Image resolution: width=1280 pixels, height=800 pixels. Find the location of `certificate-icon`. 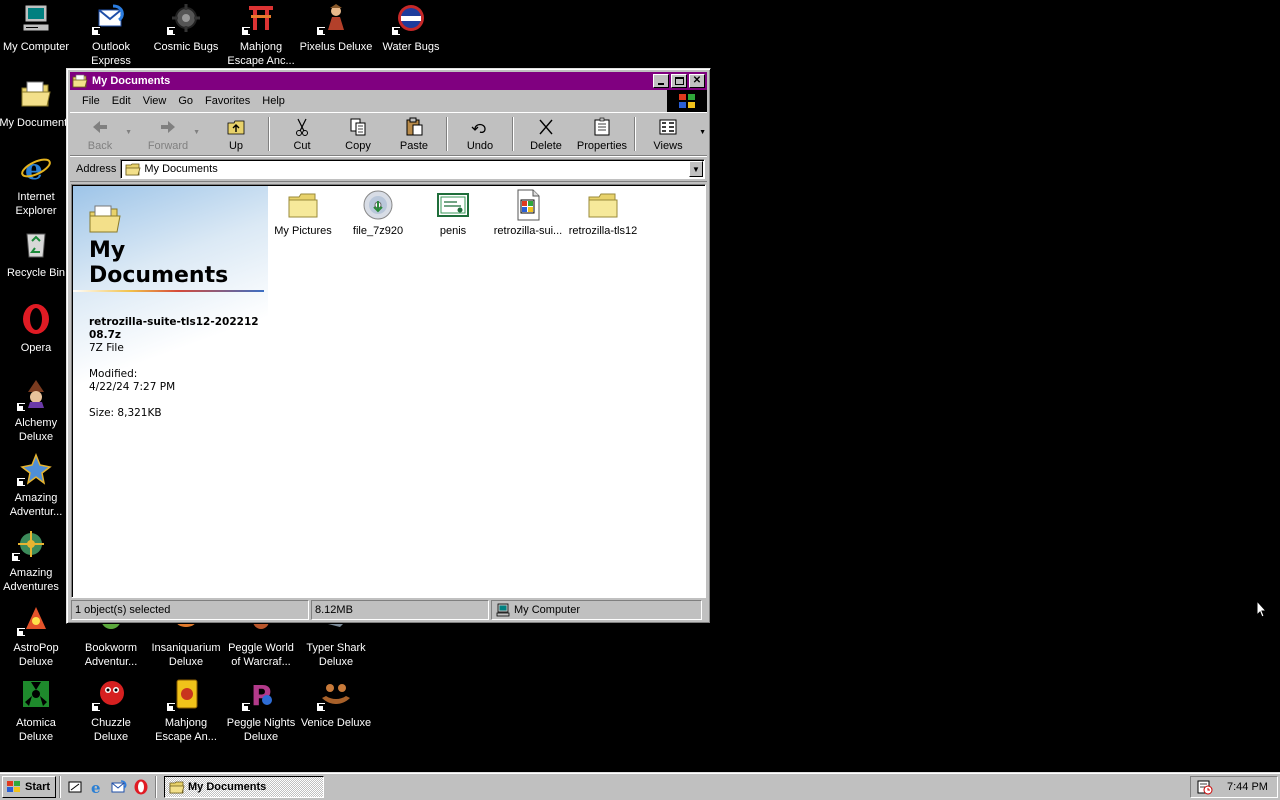

certificate-icon is located at coordinates (453, 205).